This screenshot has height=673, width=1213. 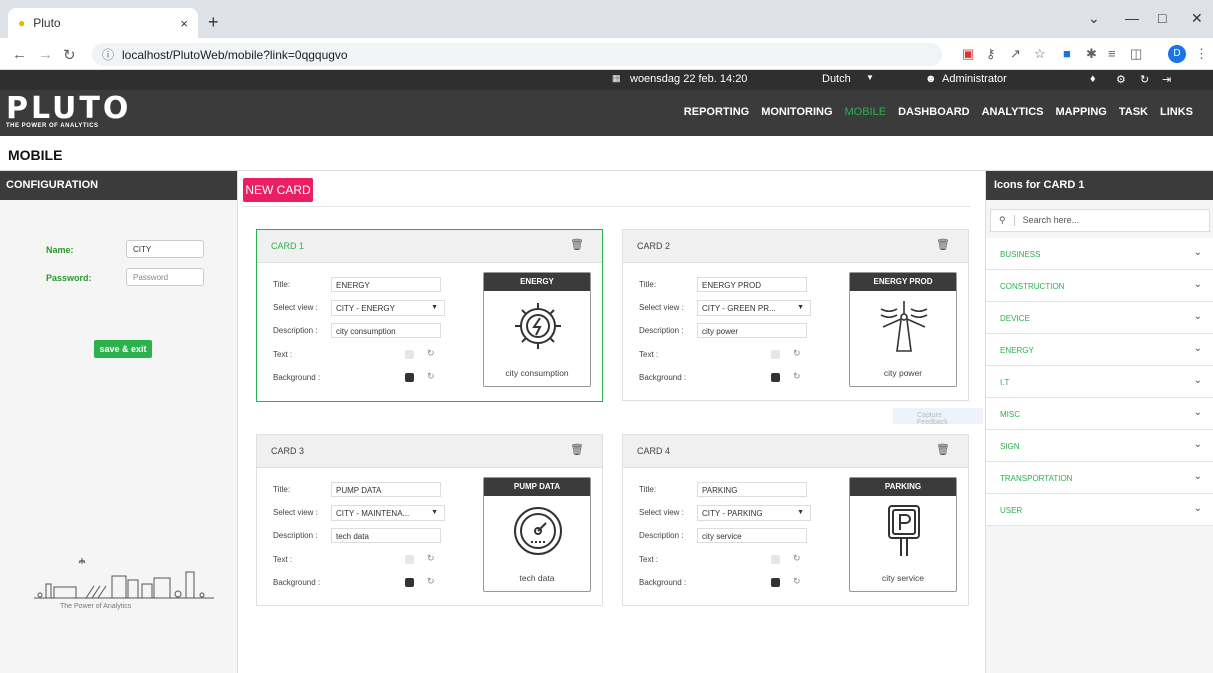 What do you see at coordinates (752, 535) in the screenshot?
I see `card-description-input: city service` at bounding box center [752, 535].